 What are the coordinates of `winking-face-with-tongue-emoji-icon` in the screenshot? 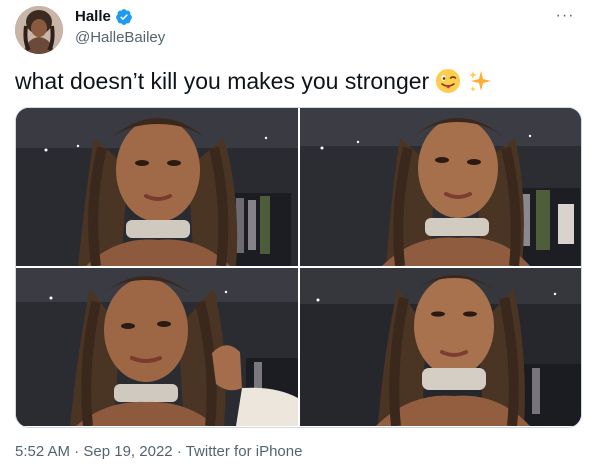 It's located at (448, 81).